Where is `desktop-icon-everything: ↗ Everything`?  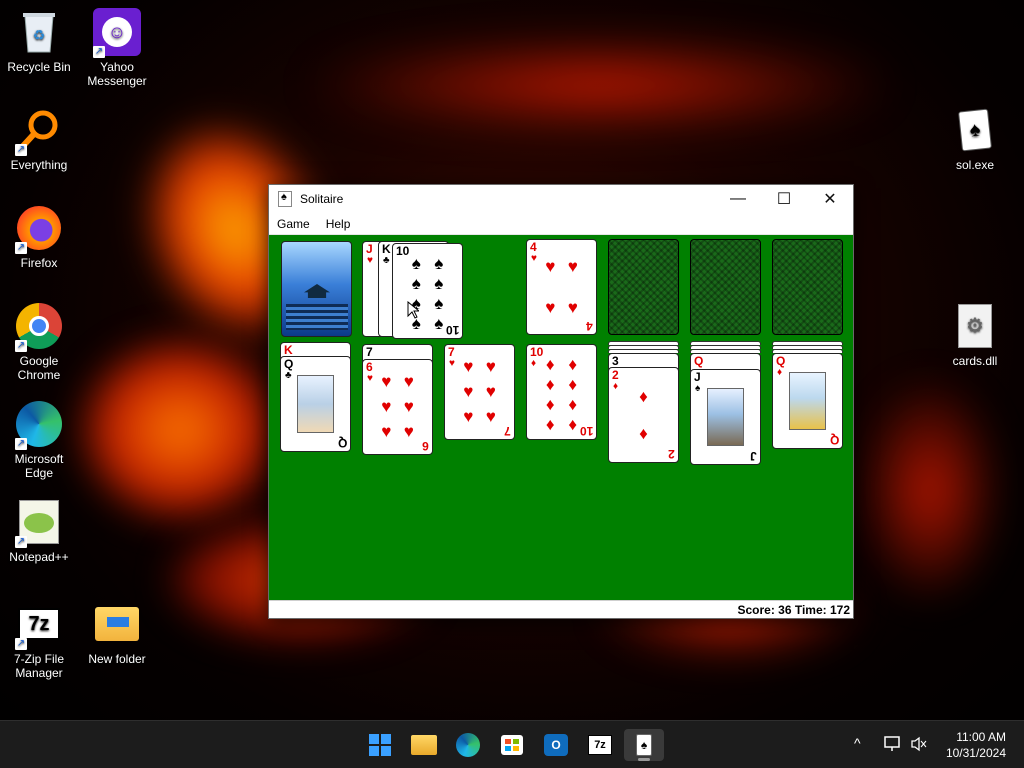 desktop-icon-everything: ↗ Everything is located at coordinates (39, 139).